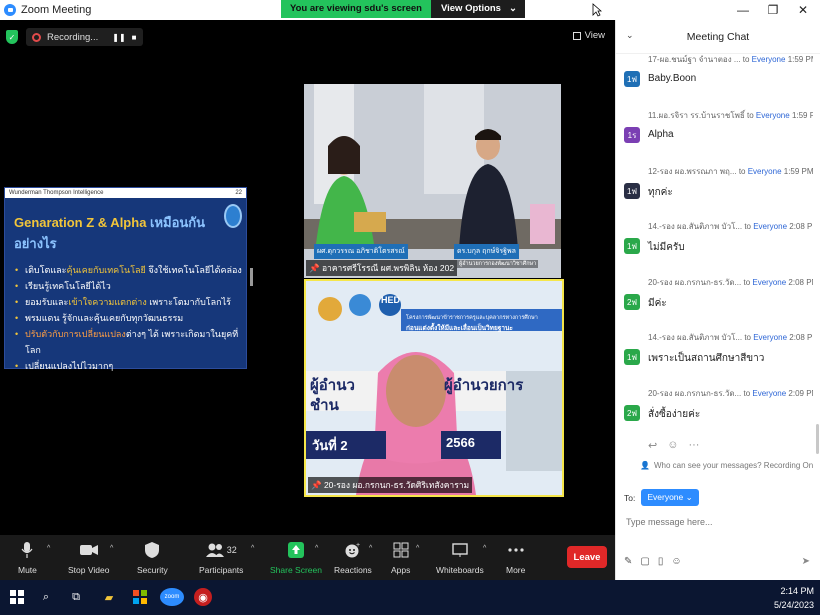 Image resolution: width=820 pixels, height=615 pixels. I want to click on message-time: 1:59 PM, so click(802, 115).